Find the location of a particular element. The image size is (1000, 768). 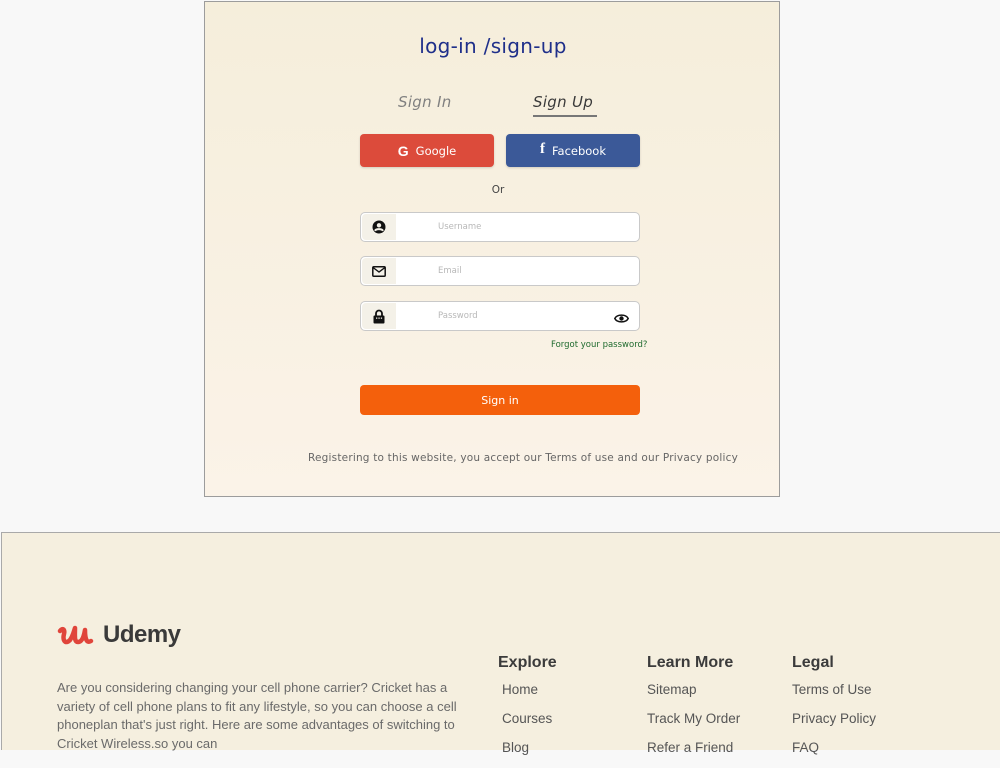

footer-link-blog: Blog is located at coordinates (527, 753).